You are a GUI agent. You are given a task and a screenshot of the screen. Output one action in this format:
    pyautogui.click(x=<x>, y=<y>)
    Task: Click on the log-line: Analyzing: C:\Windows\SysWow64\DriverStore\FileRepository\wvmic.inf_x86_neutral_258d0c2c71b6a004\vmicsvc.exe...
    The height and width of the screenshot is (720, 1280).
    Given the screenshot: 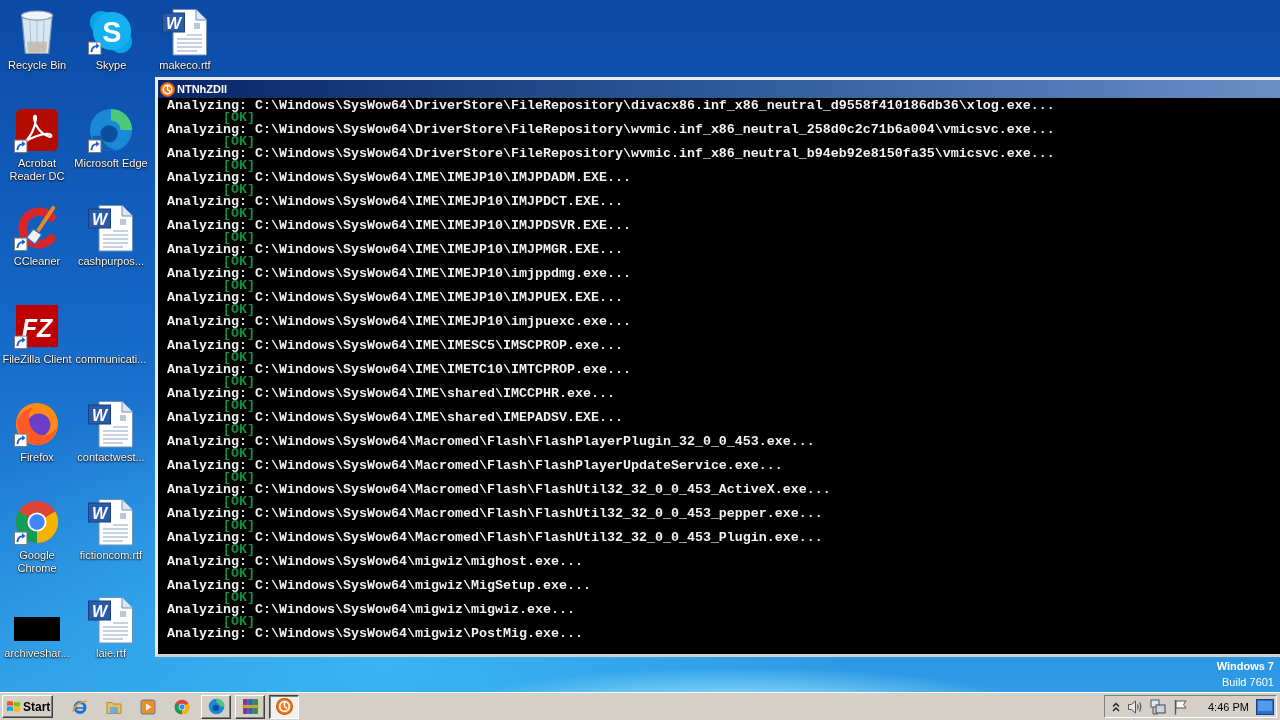 What is the action you would take?
    pyautogui.click(x=611, y=130)
    